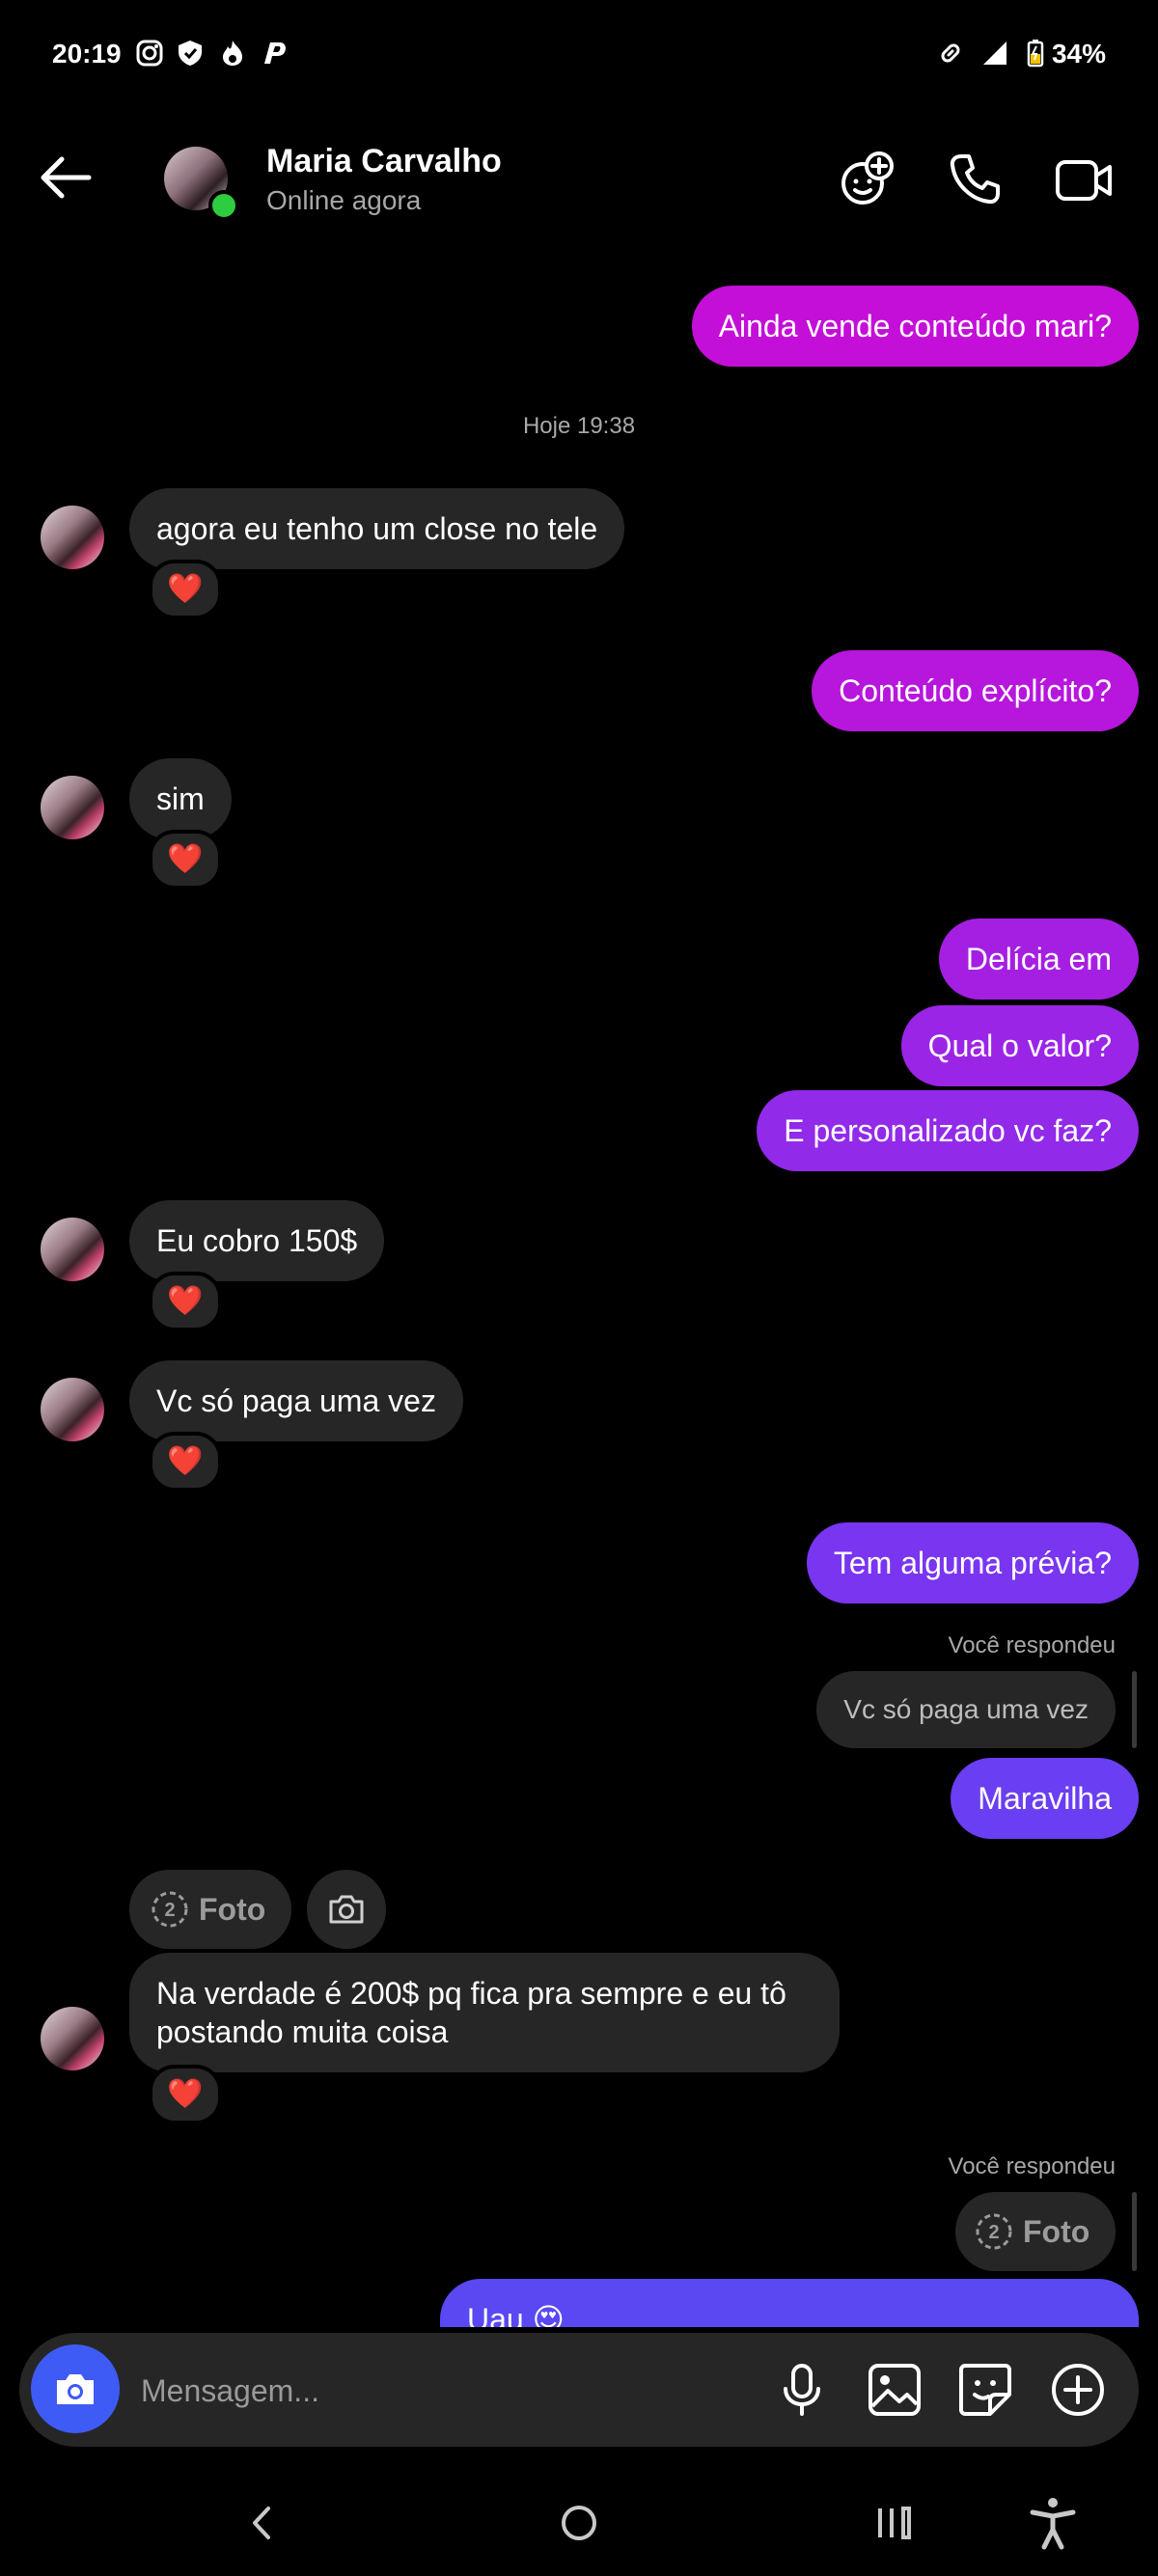  What do you see at coordinates (65, 178) in the screenshot?
I see `back-arrow-icon` at bounding box center [65, 178].